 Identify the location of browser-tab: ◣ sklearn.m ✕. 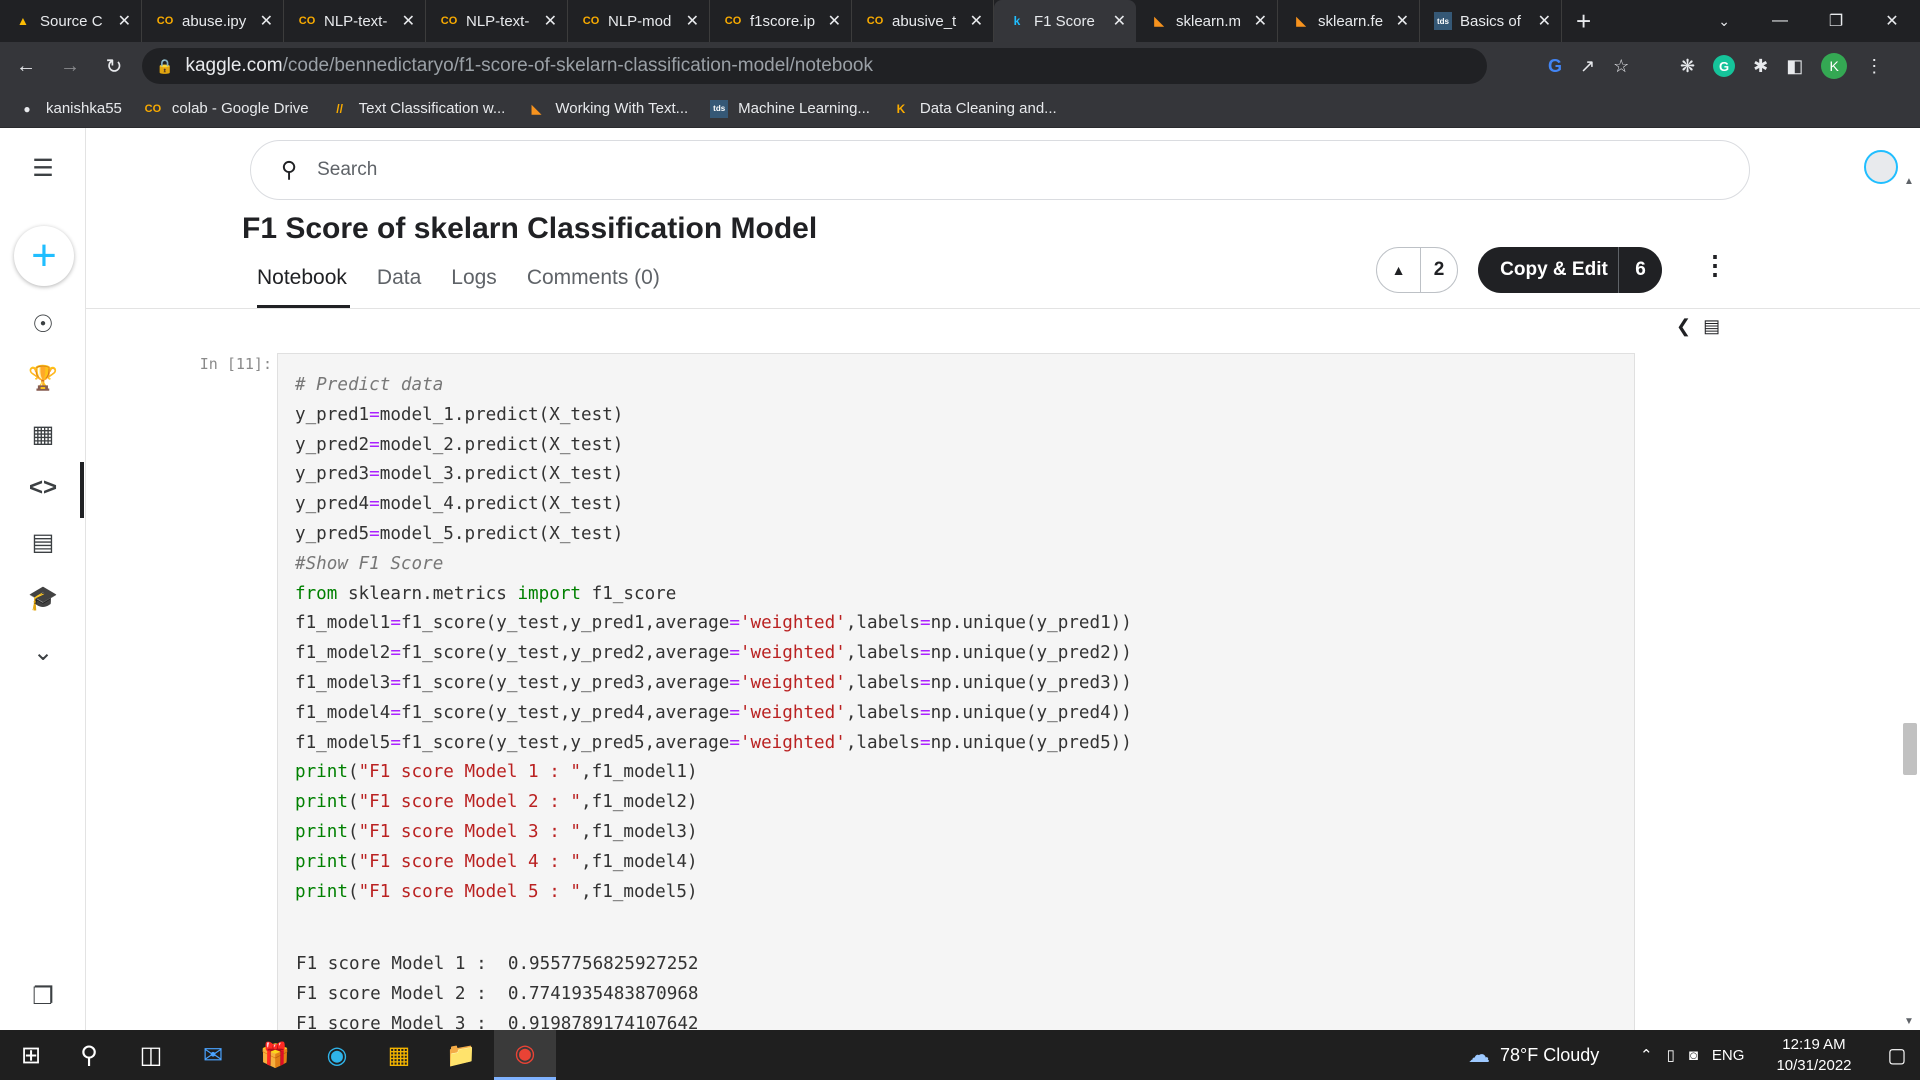
(1207, 21).